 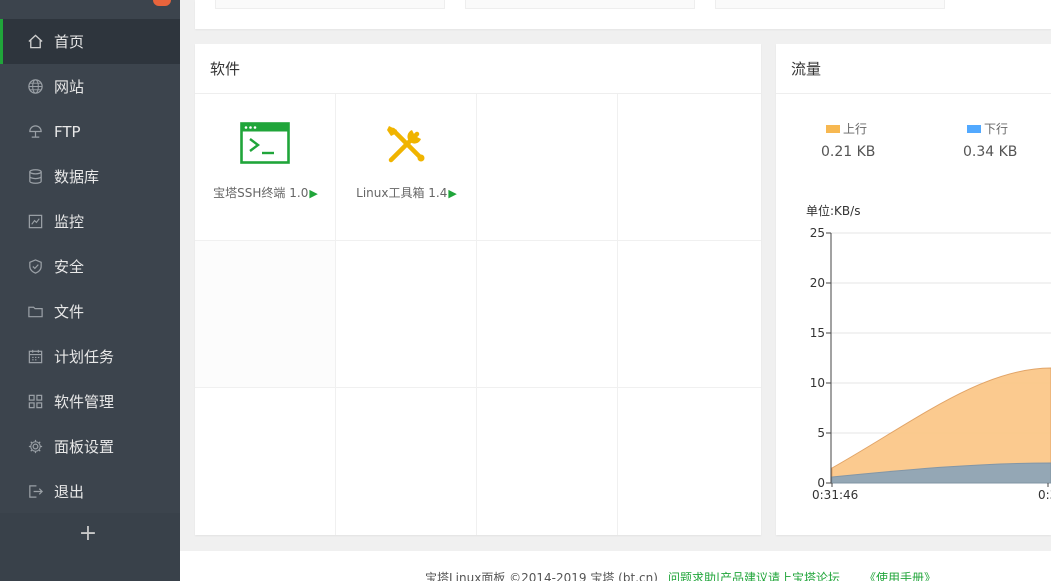 What do you see at coordinates (265, 167) in the screenshot?
I see `software-item-ssh: 宝塔SSH终端 1.0▶` at bounding box center [265, 167].